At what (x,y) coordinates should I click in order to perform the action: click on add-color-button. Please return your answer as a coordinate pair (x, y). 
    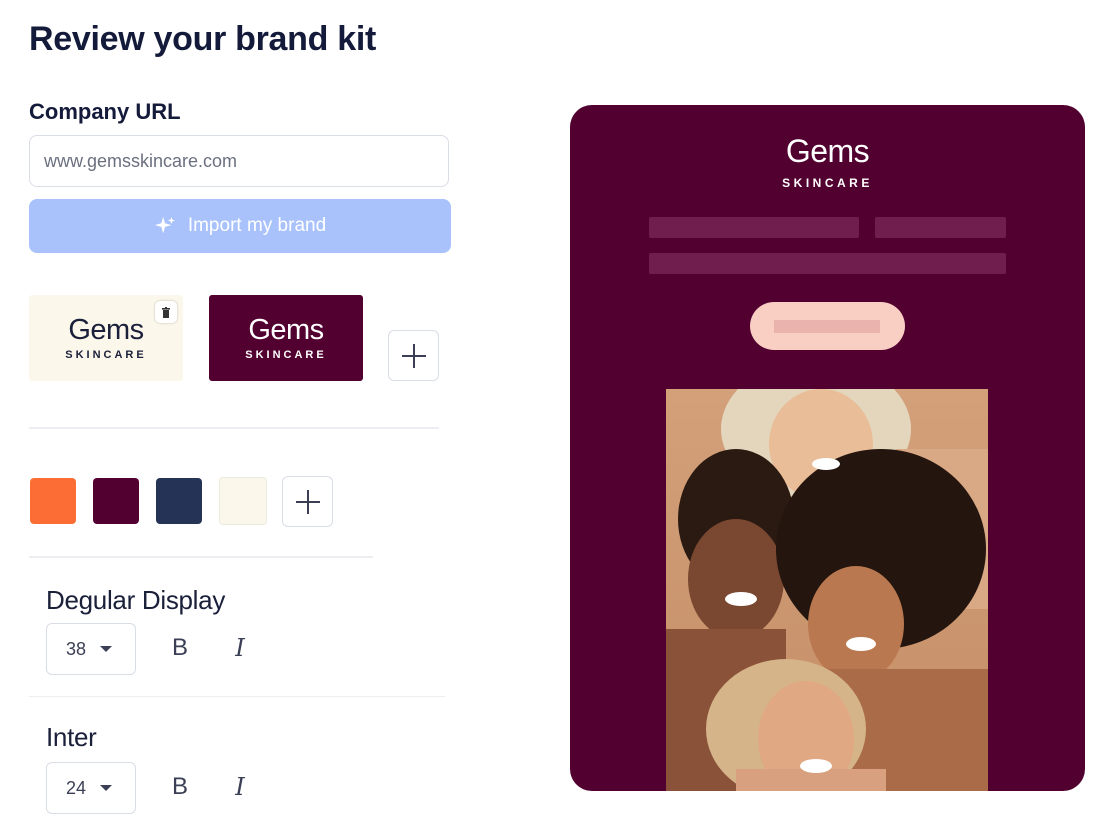
    Looking at the image, I should click on (307, 501).